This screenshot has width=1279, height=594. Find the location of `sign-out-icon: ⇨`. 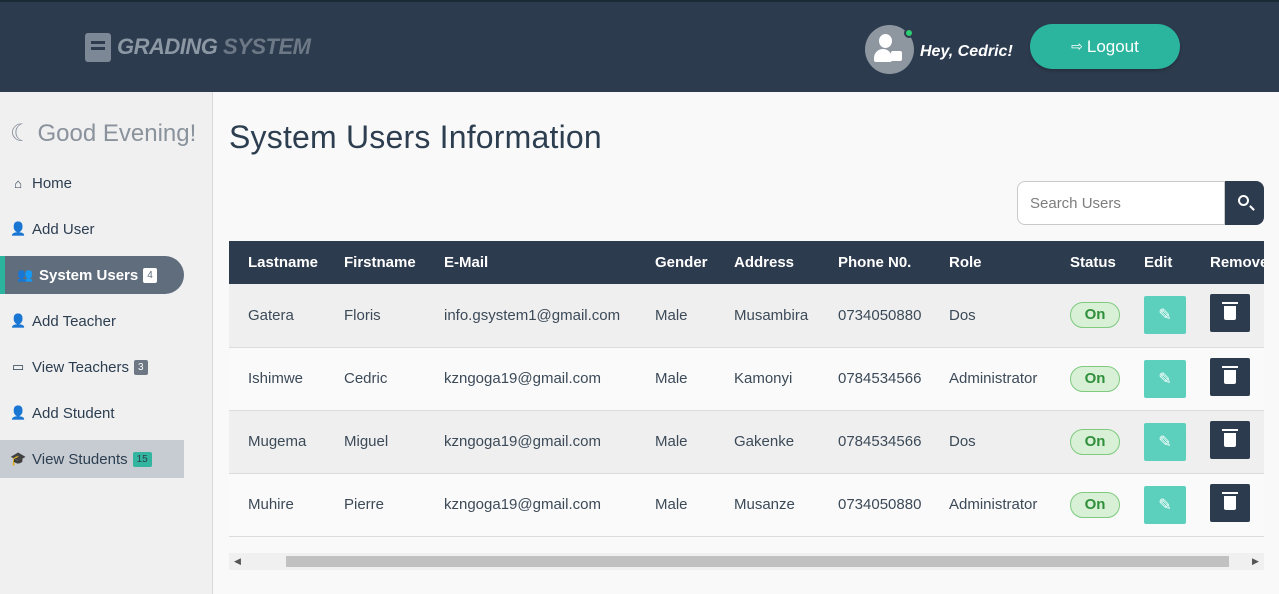

sign-out-icon: ⇨ is located at coordinates (1077, 46).